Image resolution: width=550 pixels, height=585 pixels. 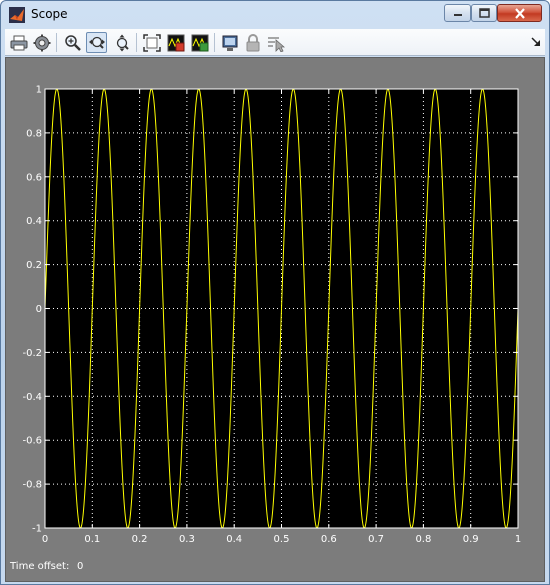 I want to click on maximize-icon, so click(x=484, y=13).